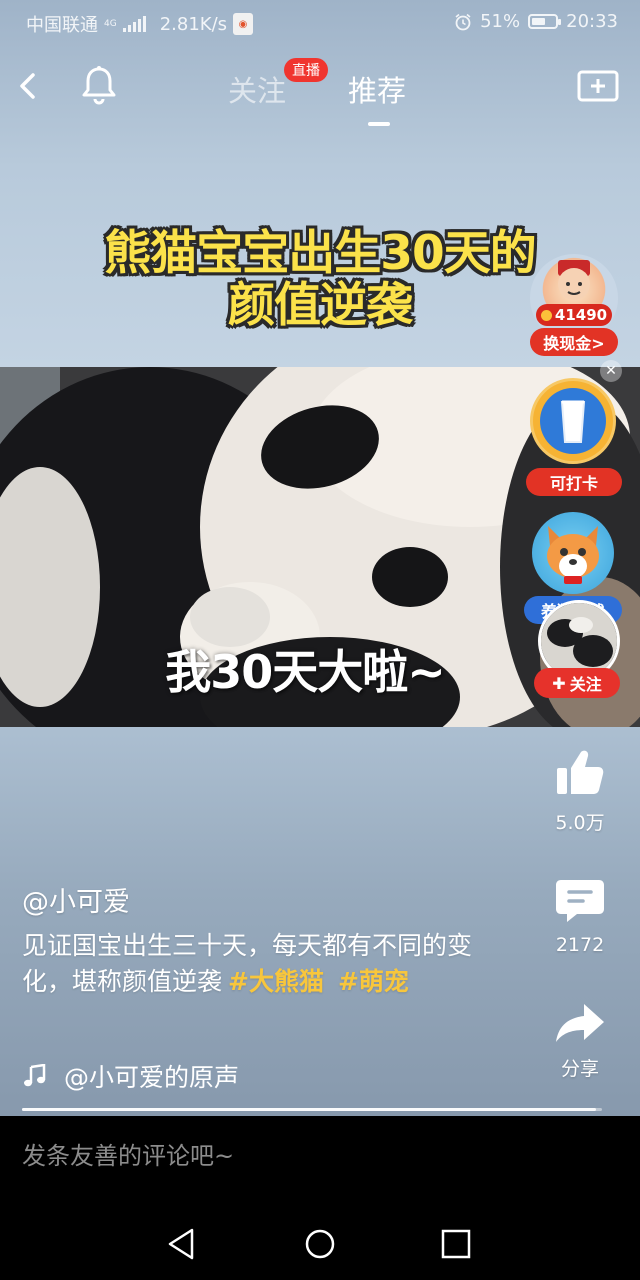 This screenshot has height=1280, width=640. I want to click on recents-square-icon, so click(456, 1244).